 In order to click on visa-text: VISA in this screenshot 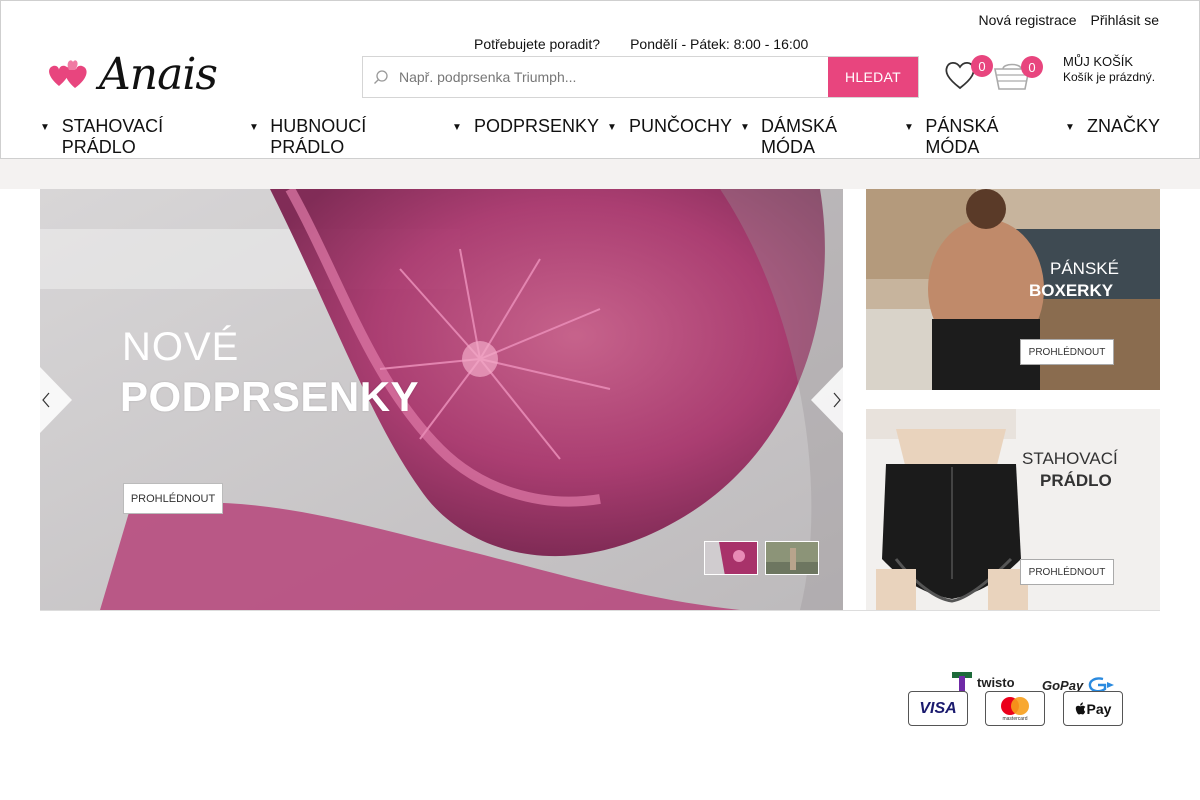, I will do `click(938, 708)`.